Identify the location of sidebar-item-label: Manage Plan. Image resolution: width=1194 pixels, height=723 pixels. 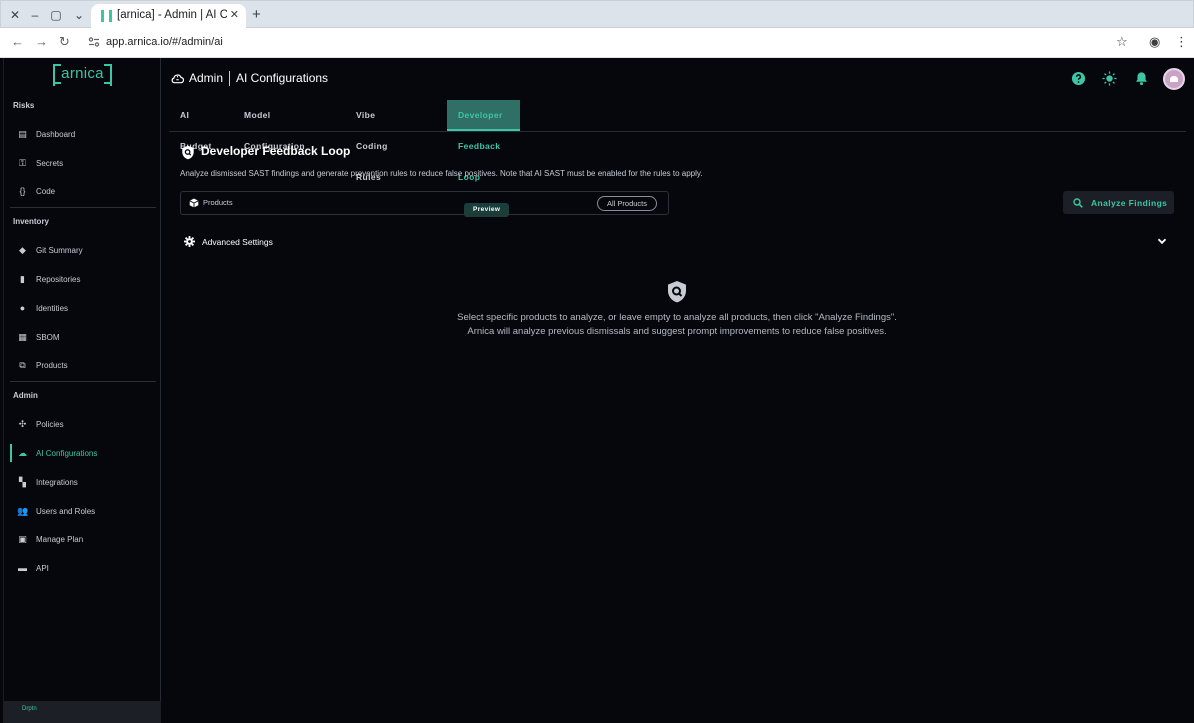
(60, 539).